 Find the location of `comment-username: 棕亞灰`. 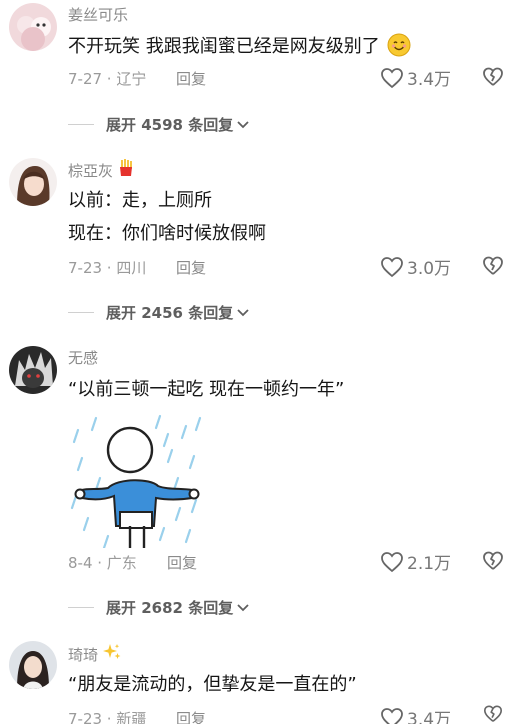

comment-username: 棕亞灰 is located at coordinates (101, 170).